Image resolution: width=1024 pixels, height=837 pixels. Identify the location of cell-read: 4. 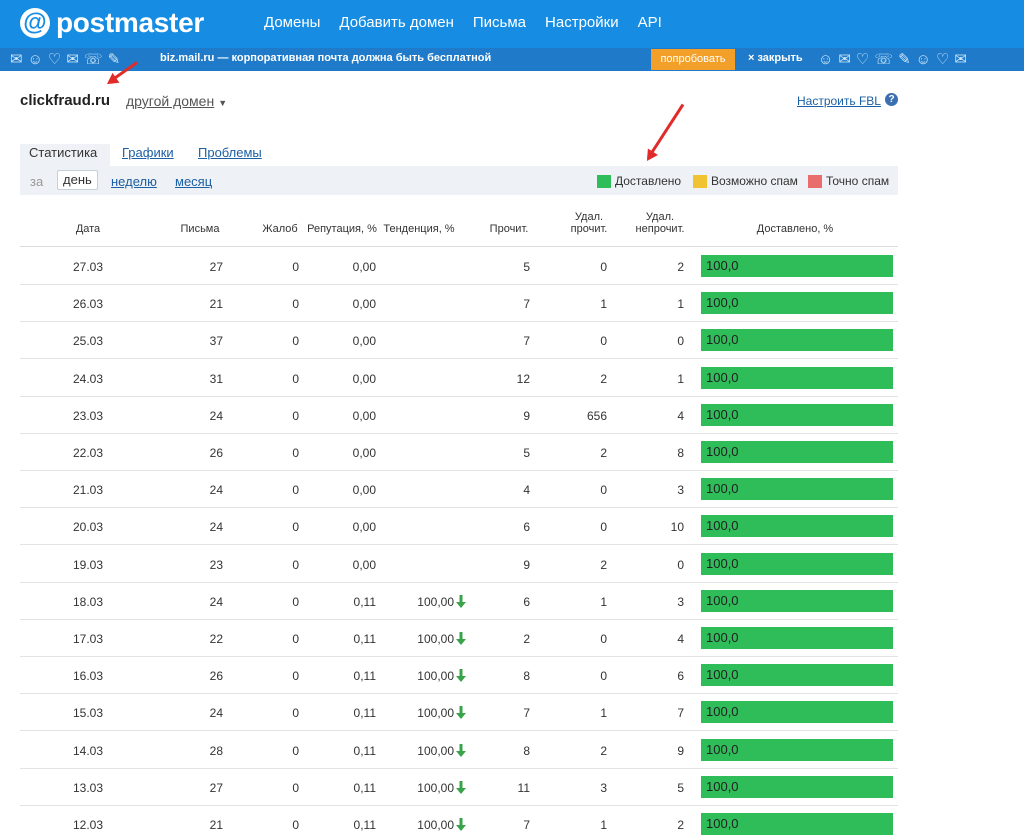
(526, 490).